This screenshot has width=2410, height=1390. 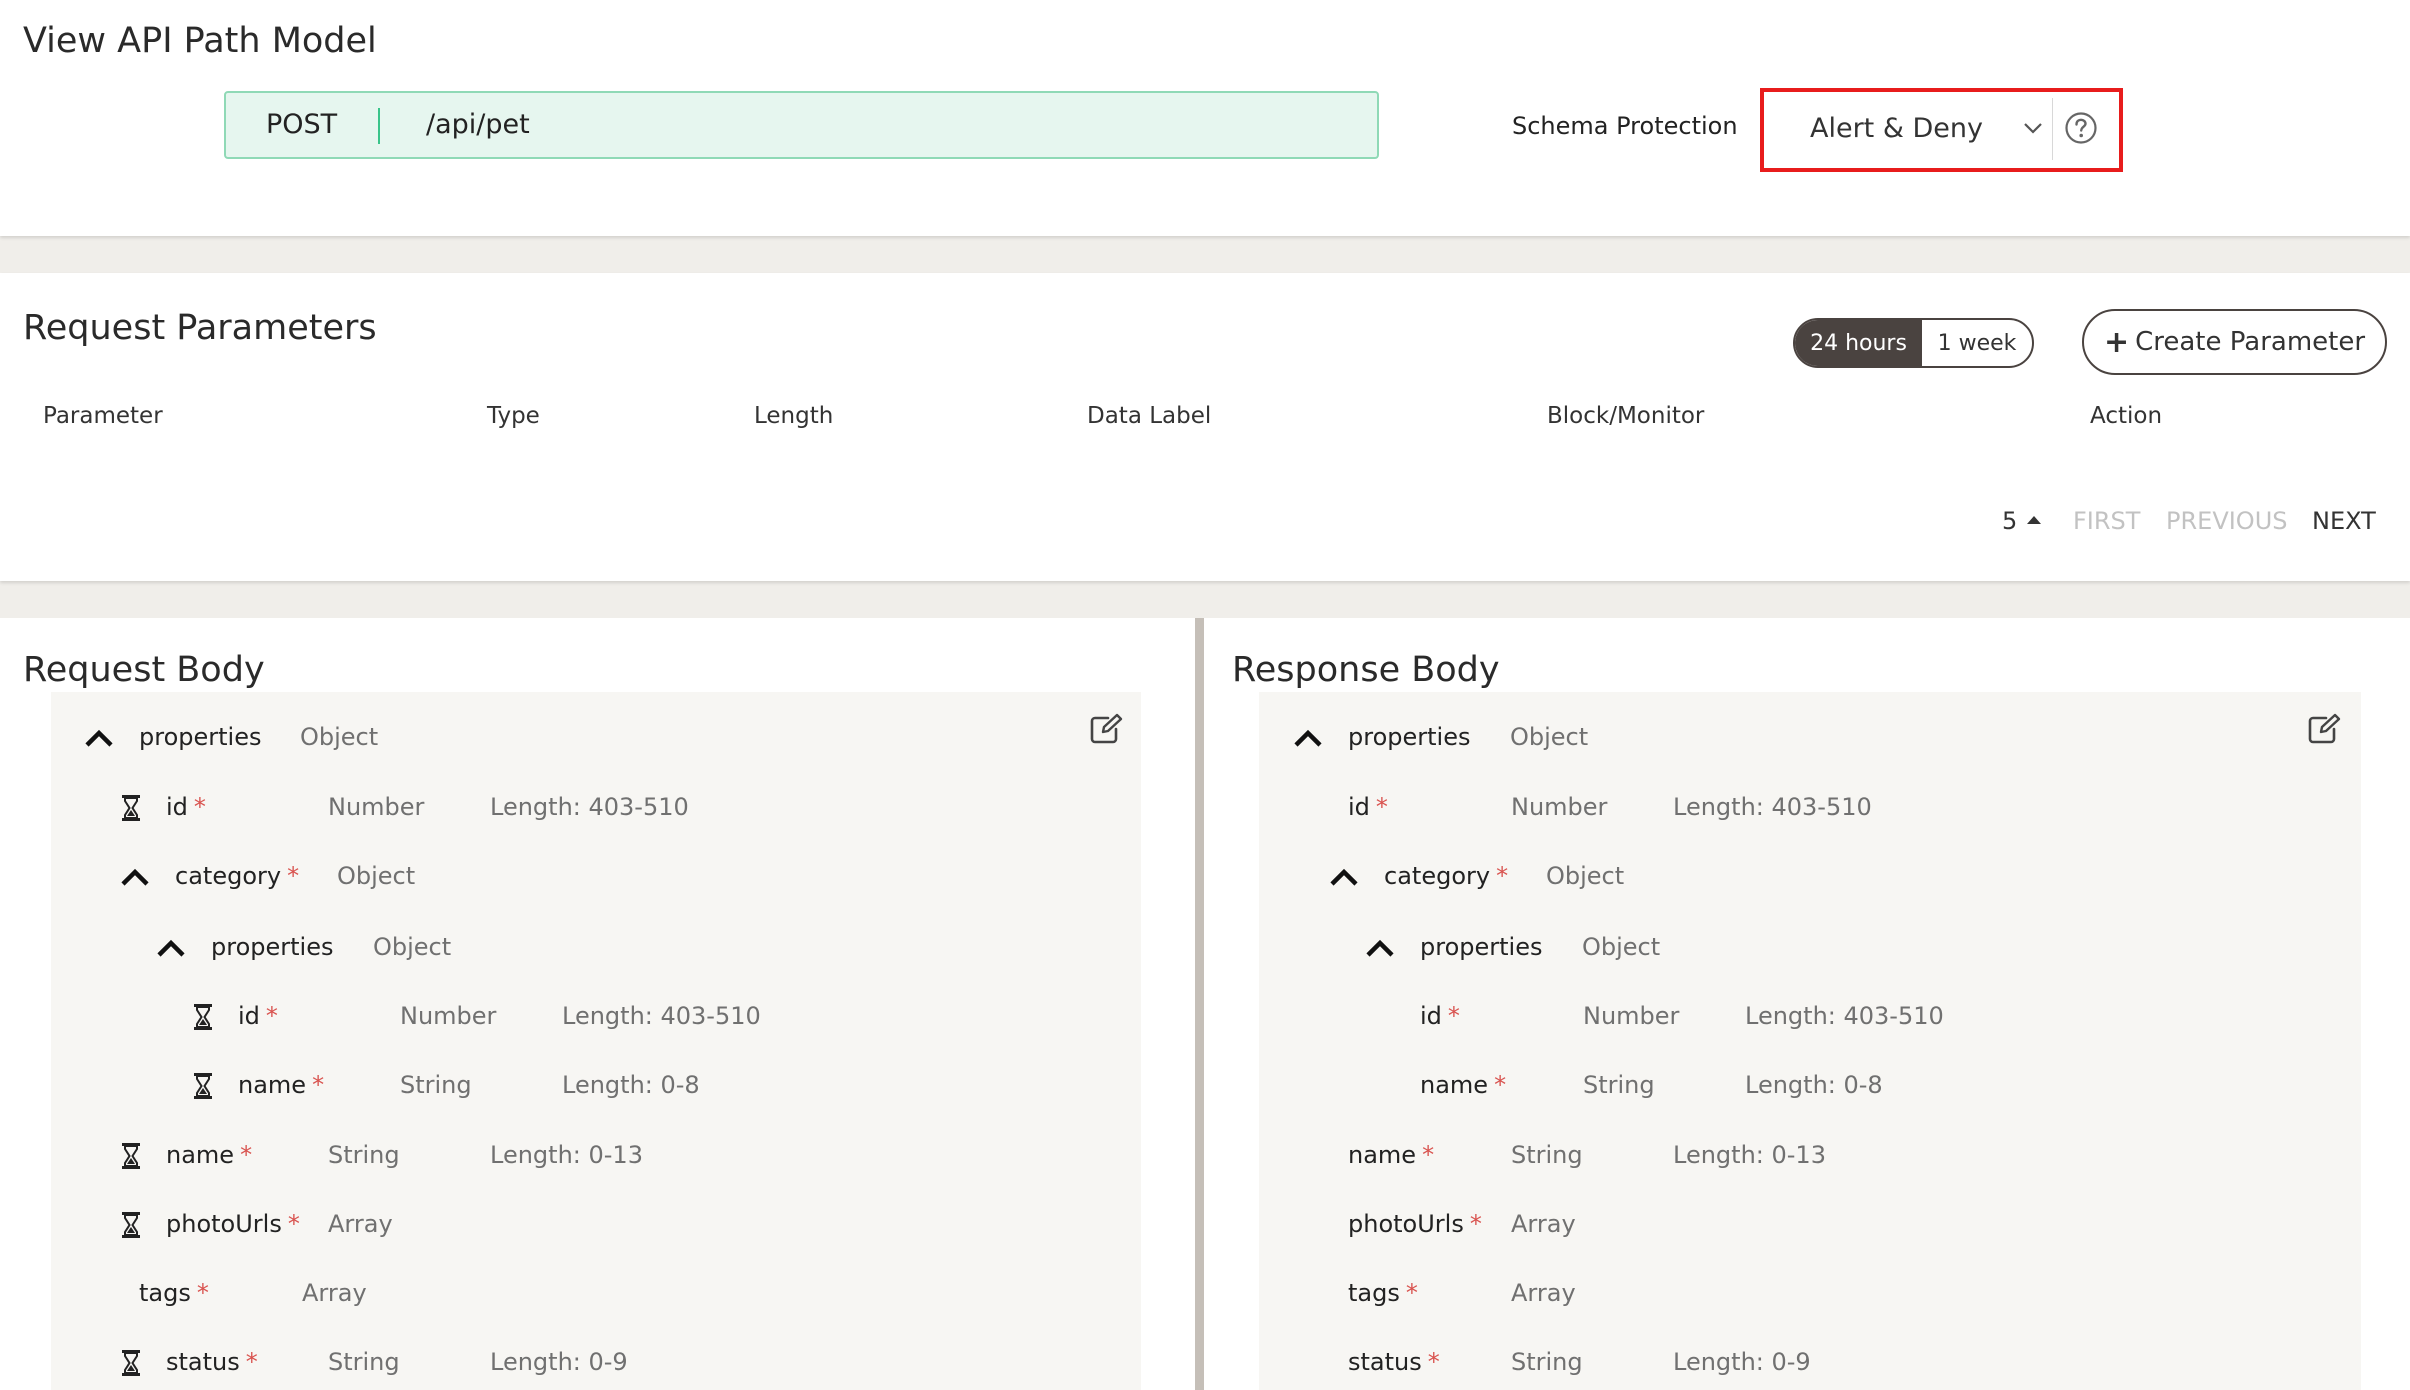 What do you see at coordinates (2033, 128) in the screenshot?
I see `chevron-down-icon` at bounding box center [2033, 128].